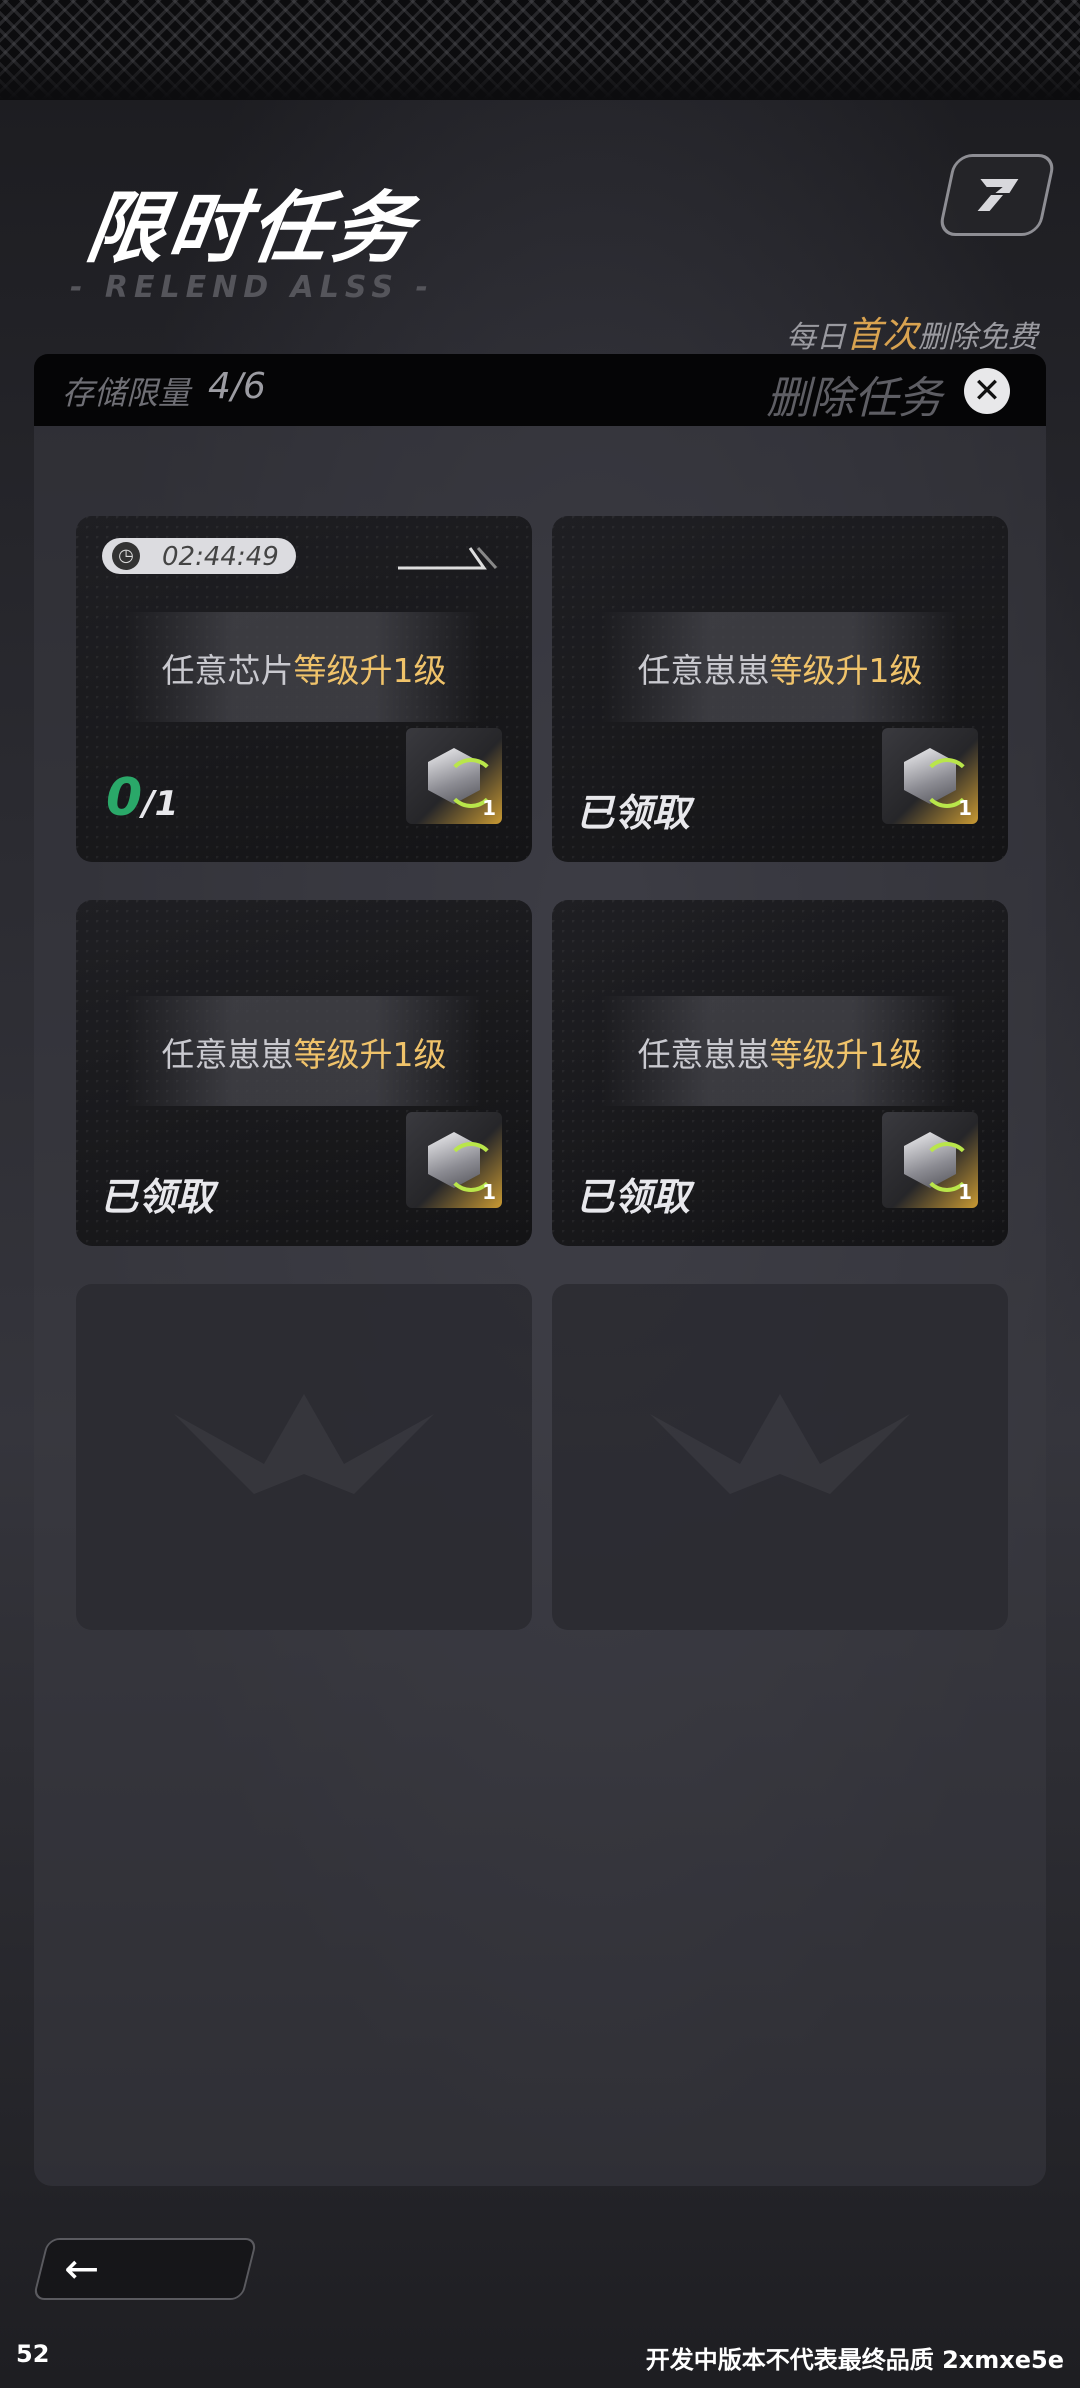  What do you see at coordinates (220, 557) in the screenshot?
I see `timer-value: 02:44:49` at bounding box center [220, 557].